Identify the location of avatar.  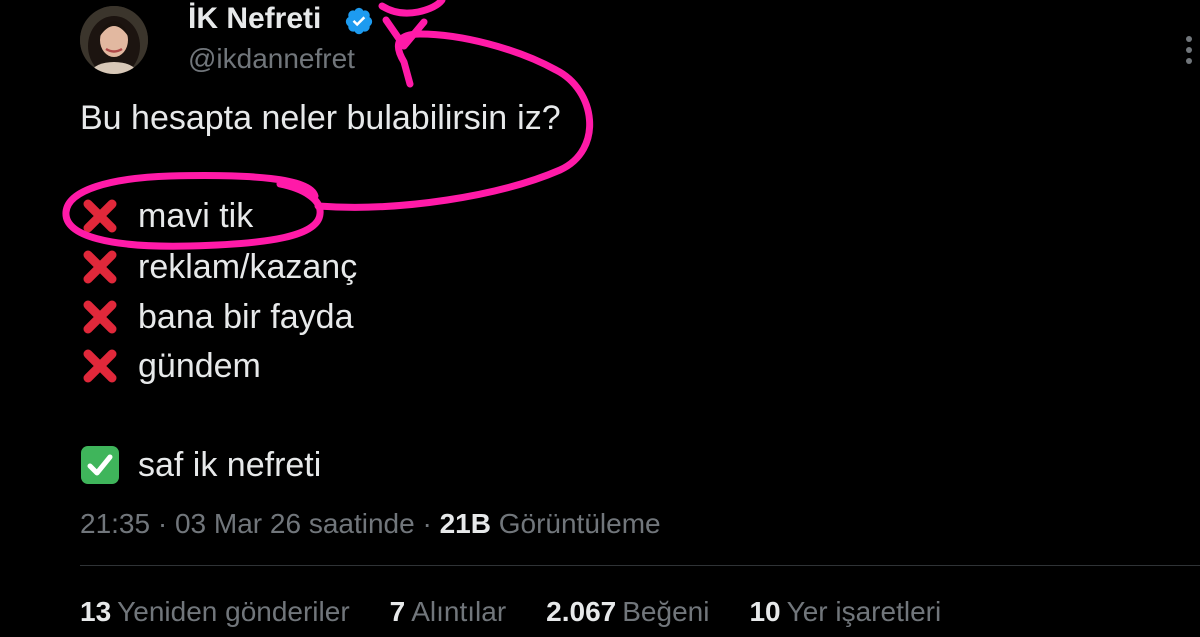
(114, 40).